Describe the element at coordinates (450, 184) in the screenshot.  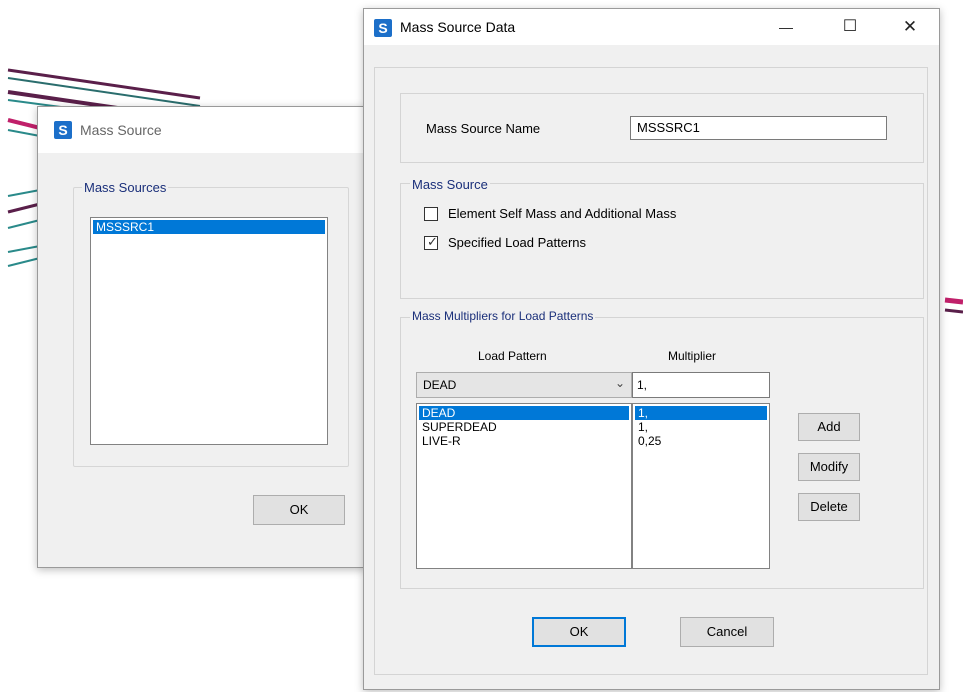
I see `mass-source-group-title: Mass Source` at that location.